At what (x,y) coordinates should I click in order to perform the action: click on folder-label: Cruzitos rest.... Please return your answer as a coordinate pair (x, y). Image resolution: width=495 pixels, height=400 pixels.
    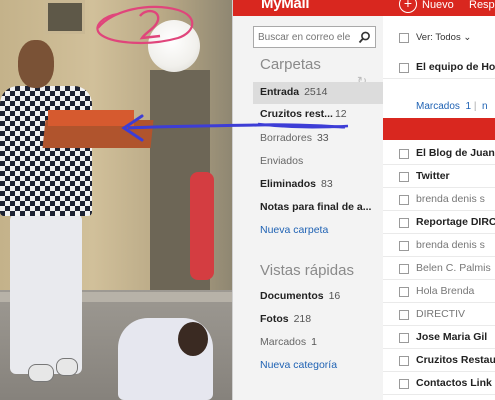
    Looking at the image, I should click on (296, 114).